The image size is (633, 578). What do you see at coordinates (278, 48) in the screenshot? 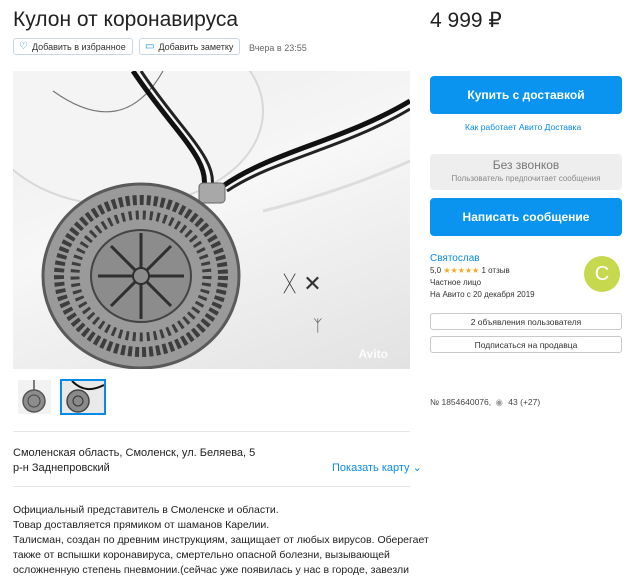
I see `publish-date: Вчера в 23:55` at bounding box center [278, 48].